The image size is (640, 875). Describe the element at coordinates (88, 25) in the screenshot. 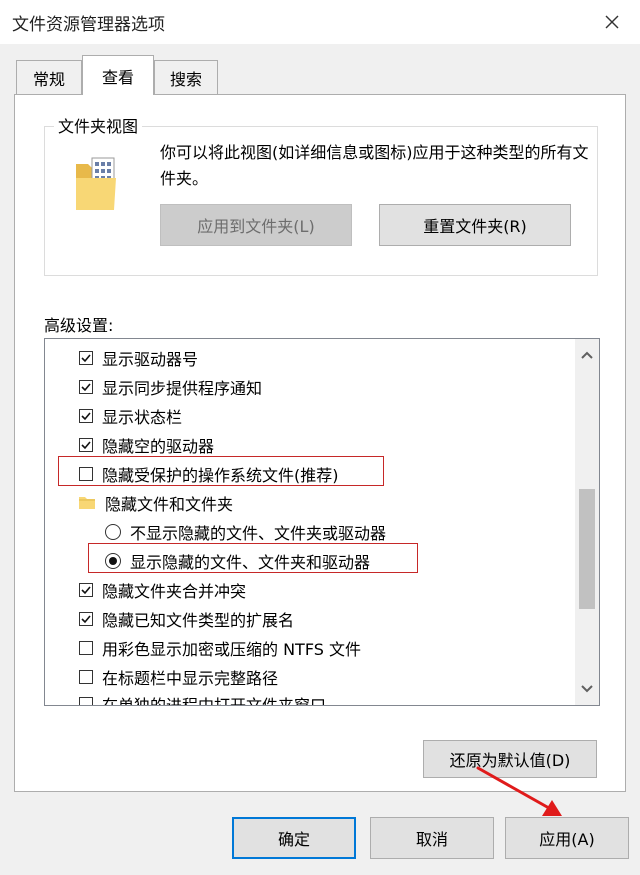

I see `window-title: 文件资源管理器选项` at that location.